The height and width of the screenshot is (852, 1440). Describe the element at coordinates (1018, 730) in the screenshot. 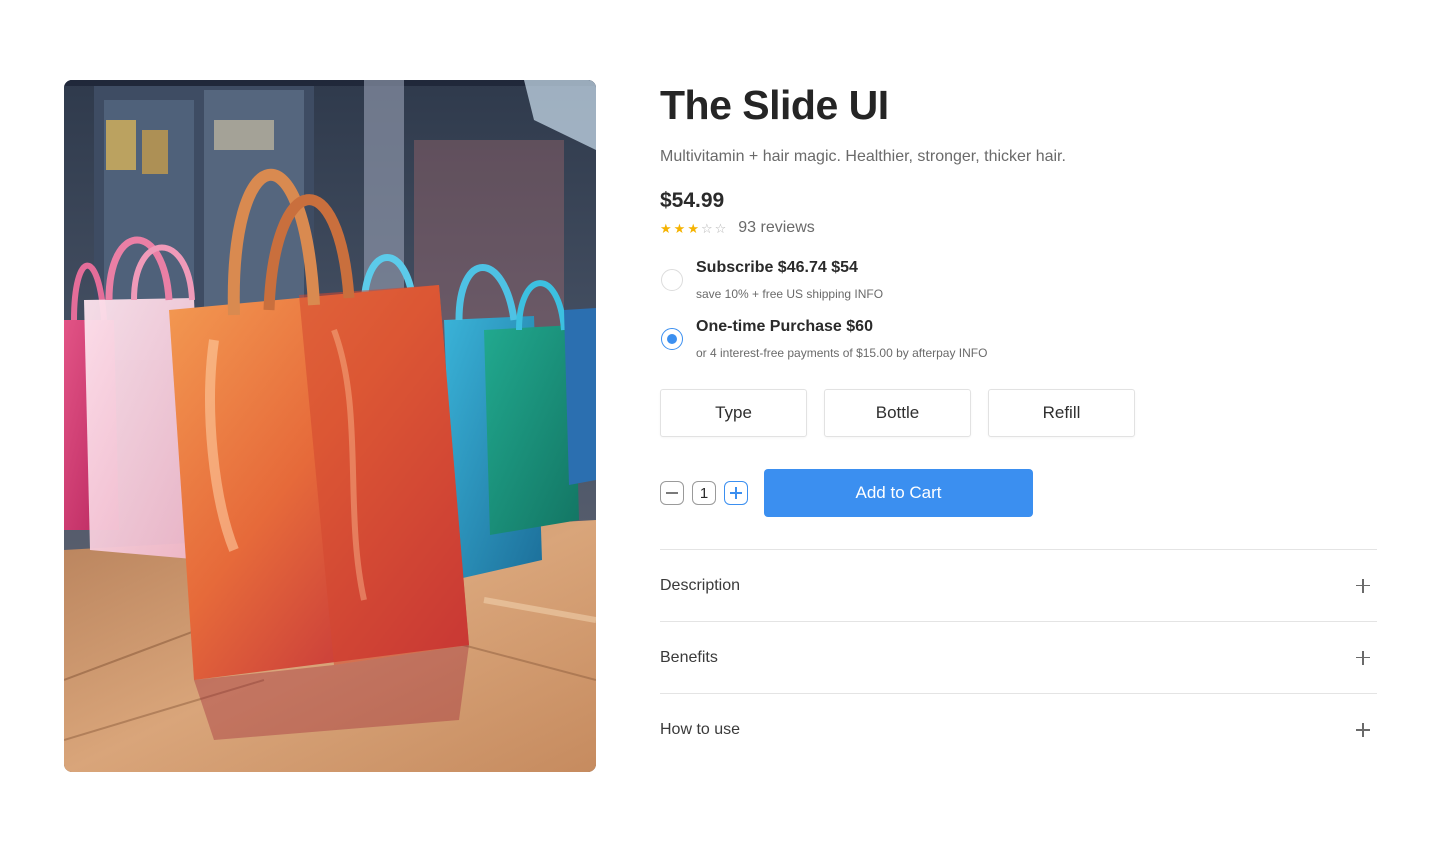

I see `accordion-how-to-use: How to use` at that location.